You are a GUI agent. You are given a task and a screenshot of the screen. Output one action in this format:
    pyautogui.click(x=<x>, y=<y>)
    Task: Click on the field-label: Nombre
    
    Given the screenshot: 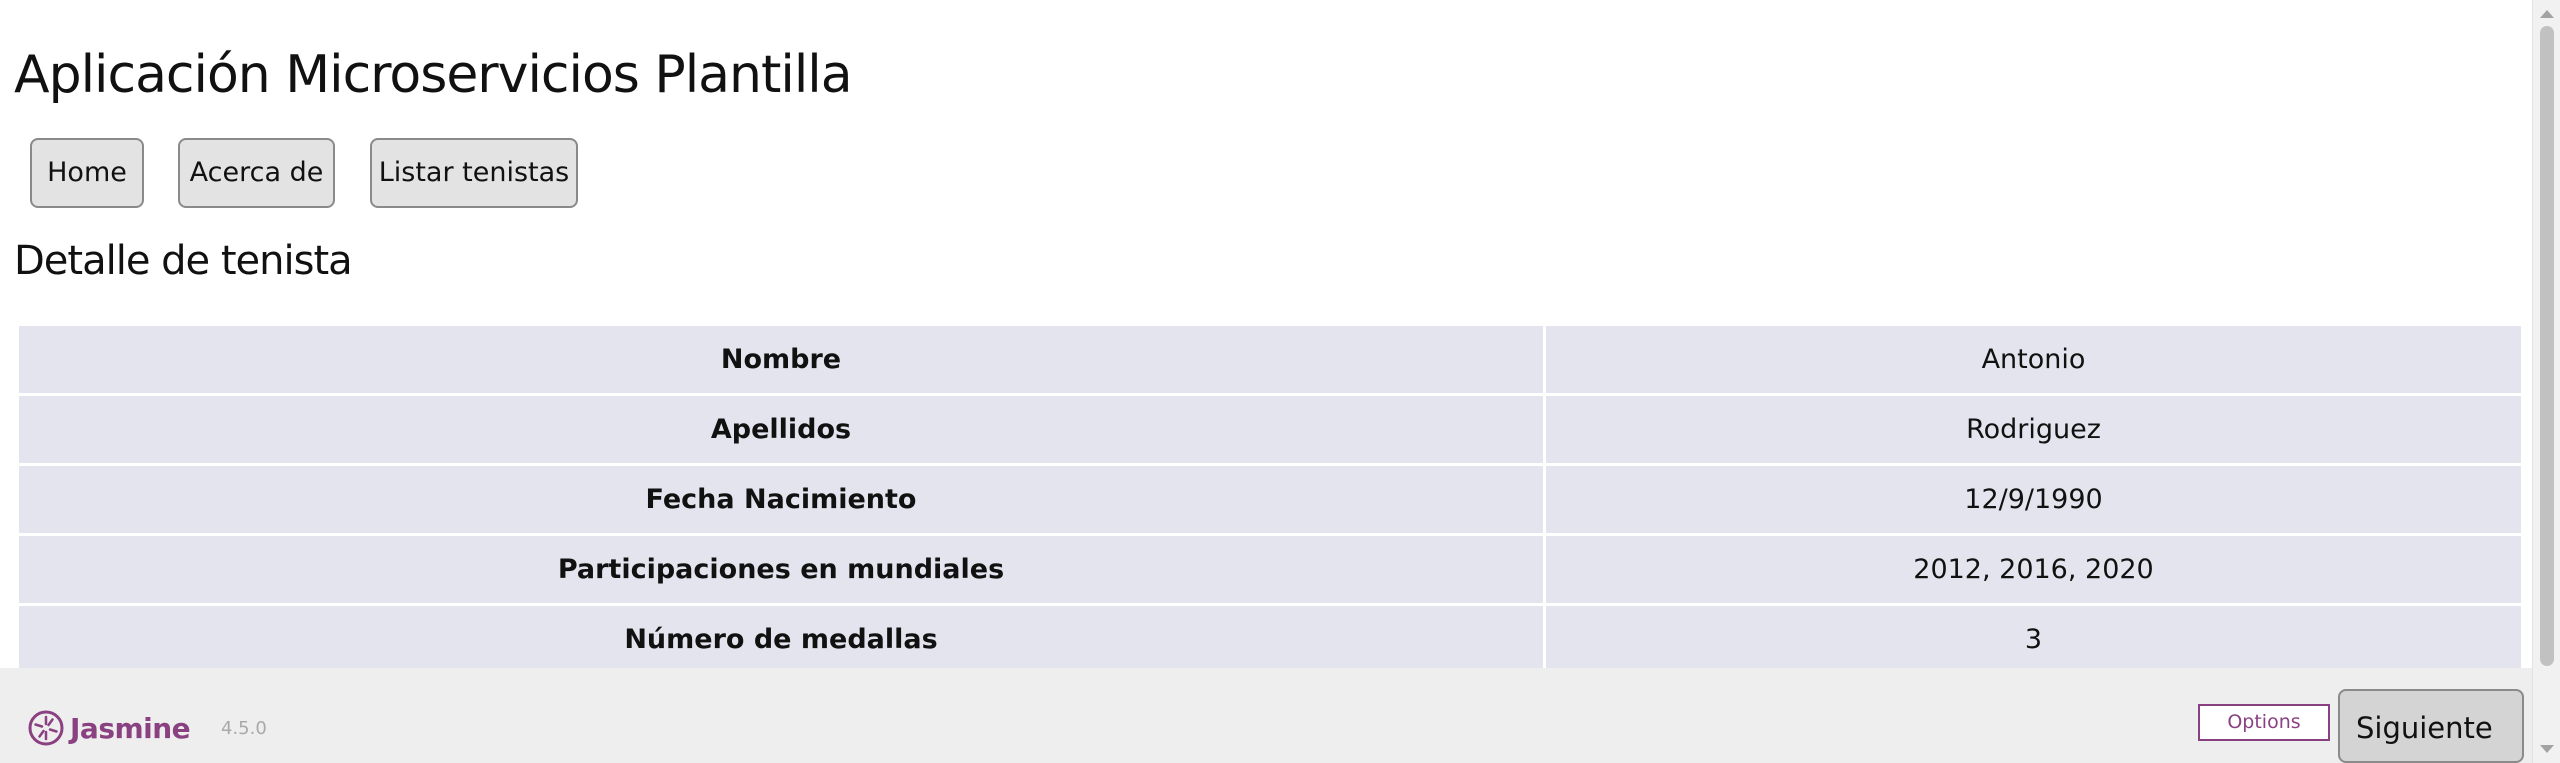 What is the action you would take?
    pyautogui.click(x=781, y=359)
    